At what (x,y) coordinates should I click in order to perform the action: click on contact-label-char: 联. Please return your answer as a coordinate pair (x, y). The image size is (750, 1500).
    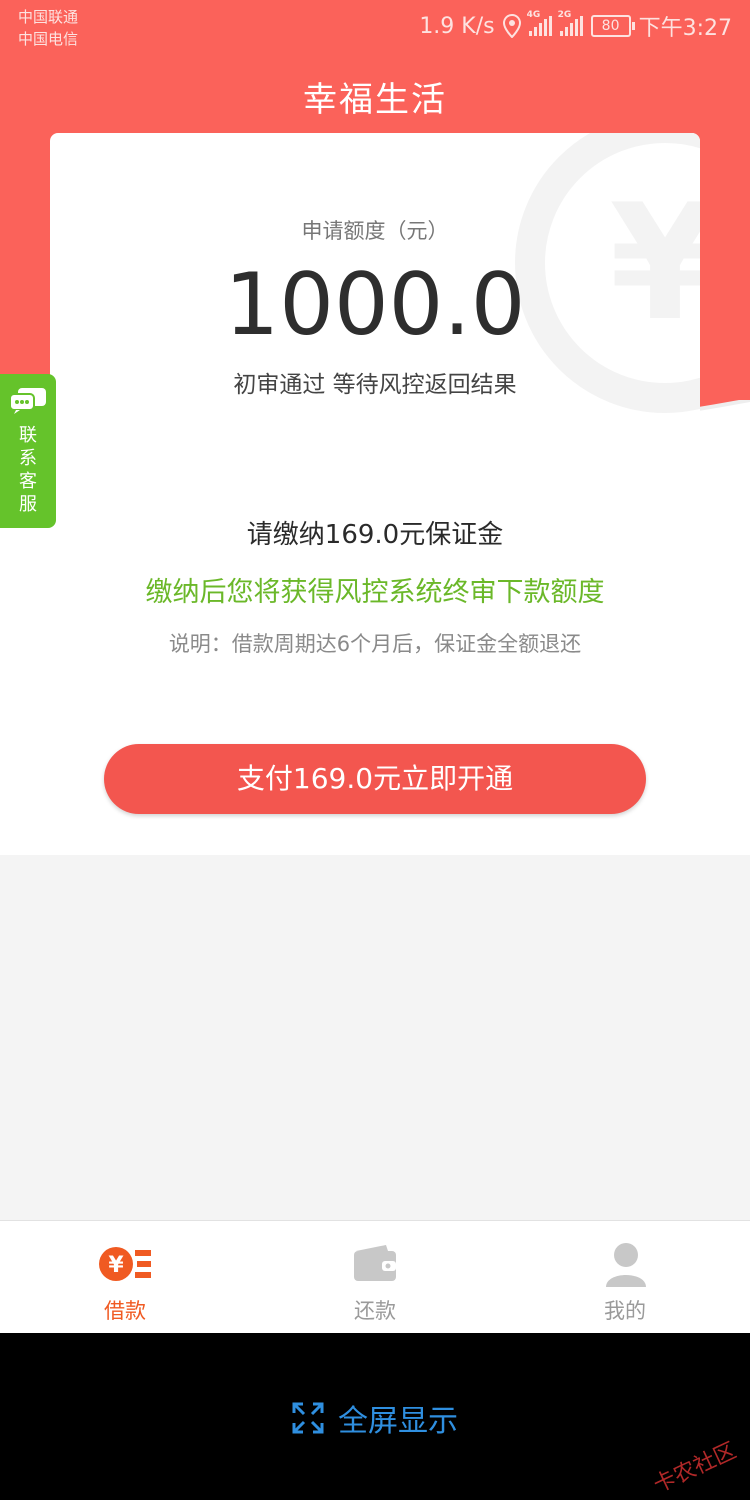
    Looking at the image, I should click on (28, 435).